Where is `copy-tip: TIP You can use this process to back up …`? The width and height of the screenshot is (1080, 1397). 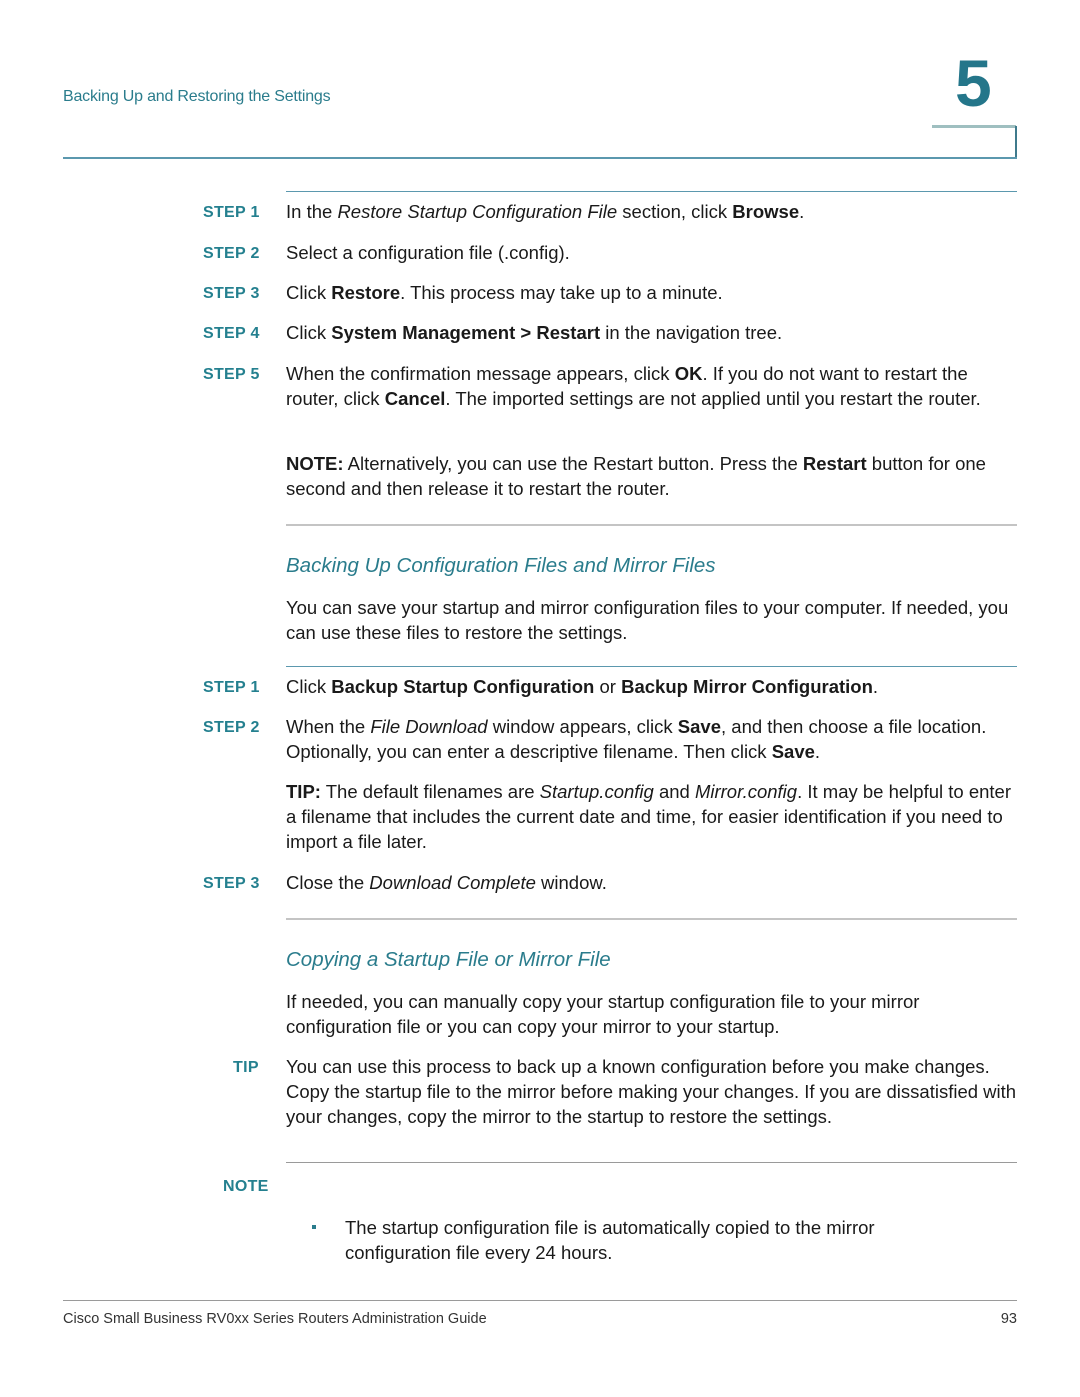 copy-tip: TIP You can use this process to back up … is located at coordinates (610, 1091).